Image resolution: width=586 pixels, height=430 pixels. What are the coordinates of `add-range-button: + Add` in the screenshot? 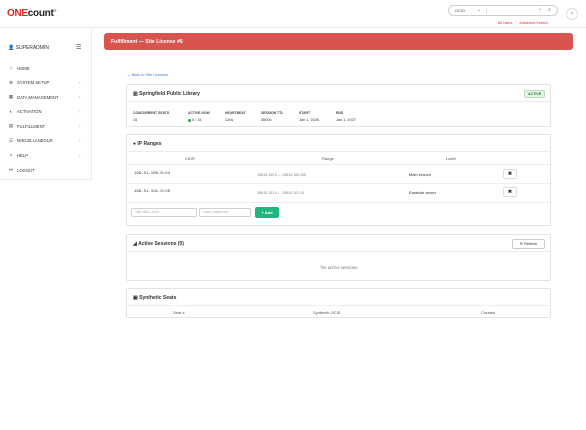 It's located at (267, 212).